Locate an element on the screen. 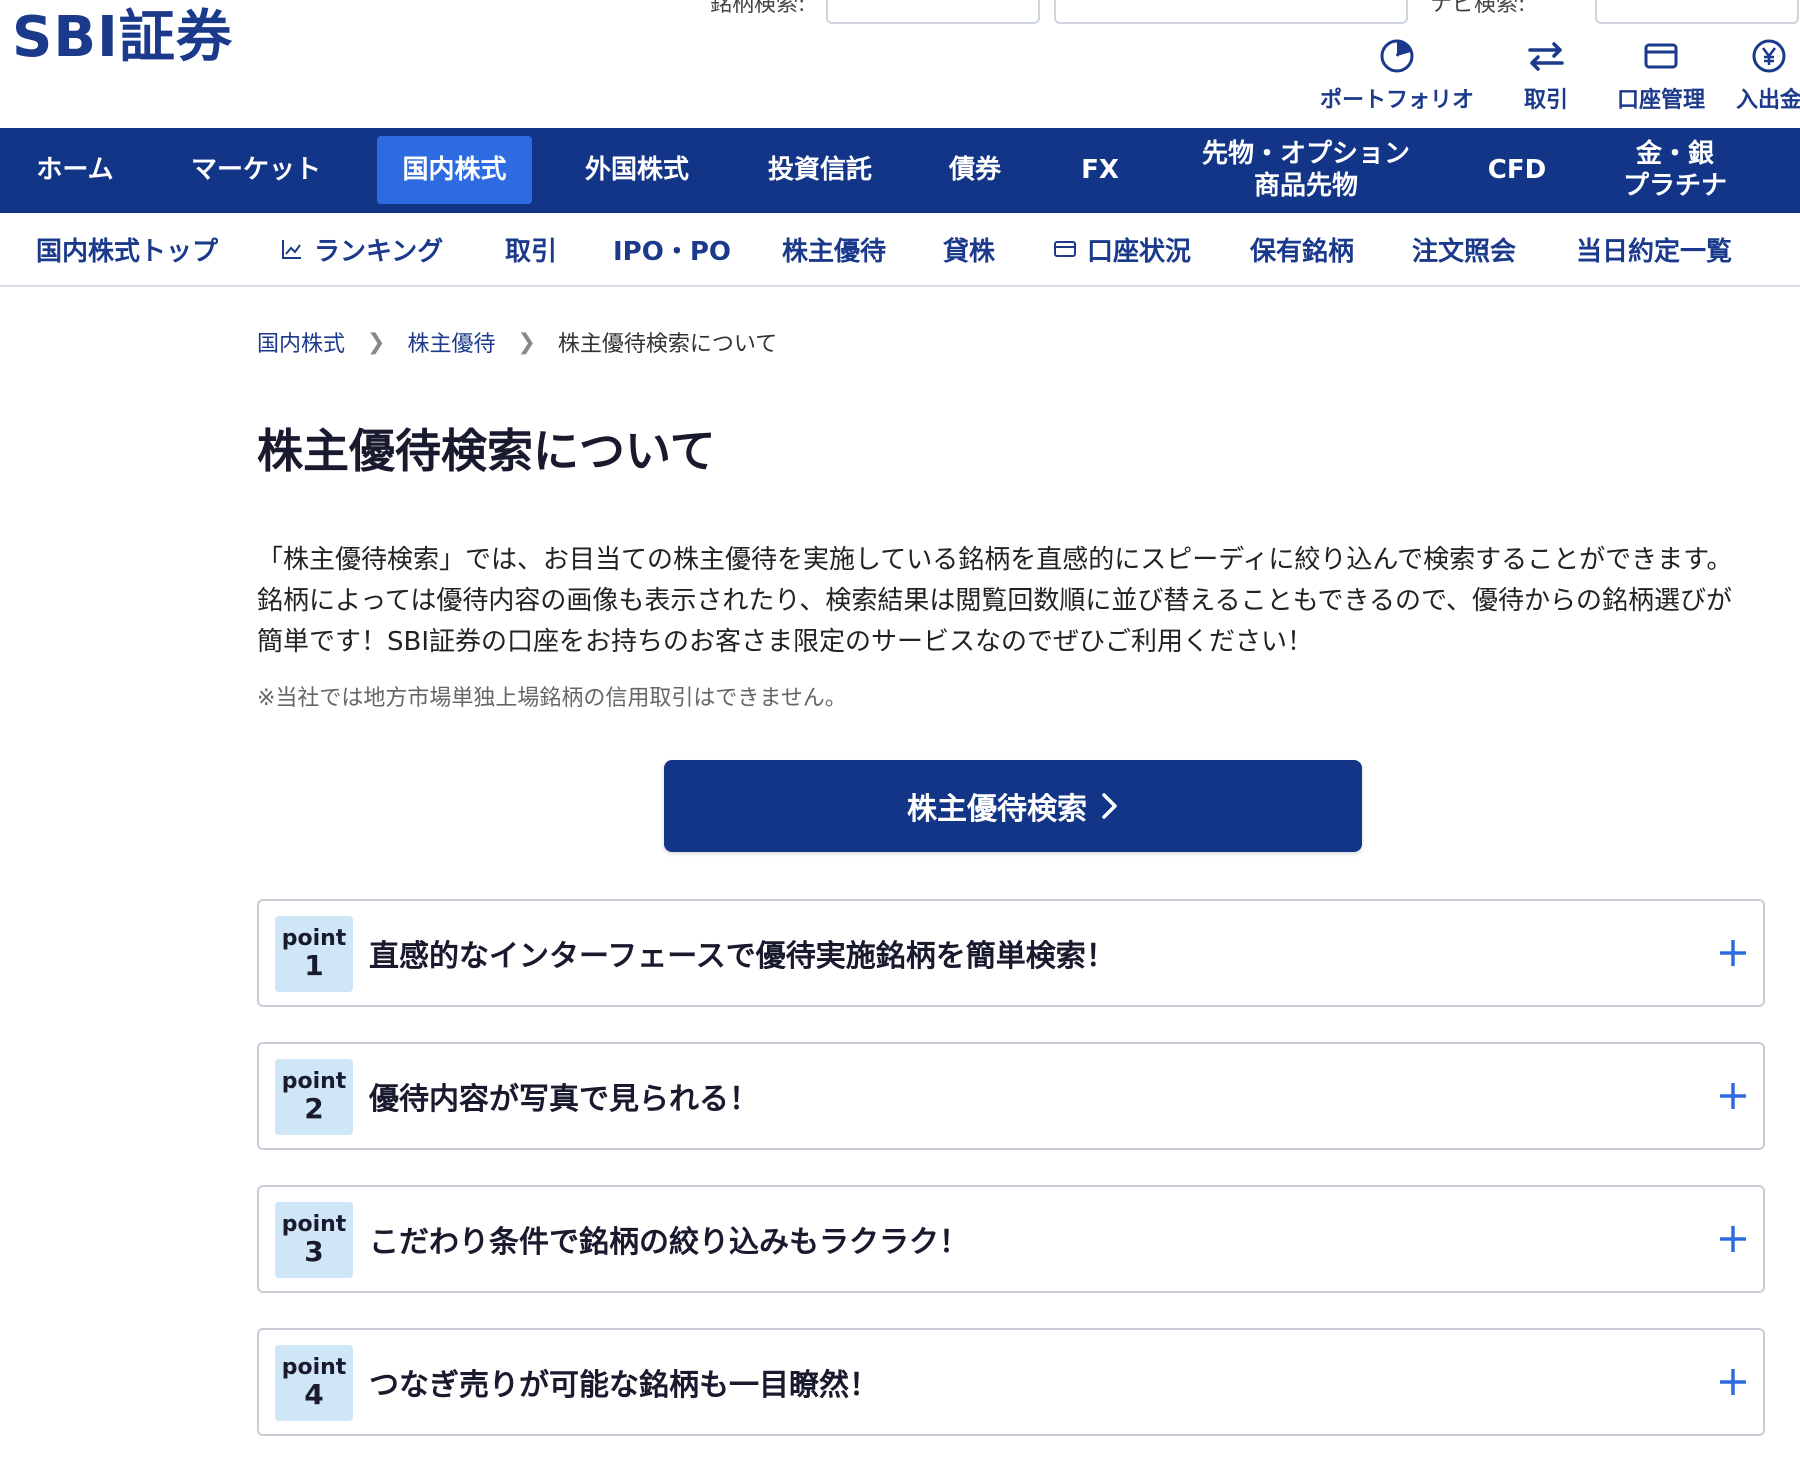  point-badge: point 4 is located at coordinates (314, 1383).